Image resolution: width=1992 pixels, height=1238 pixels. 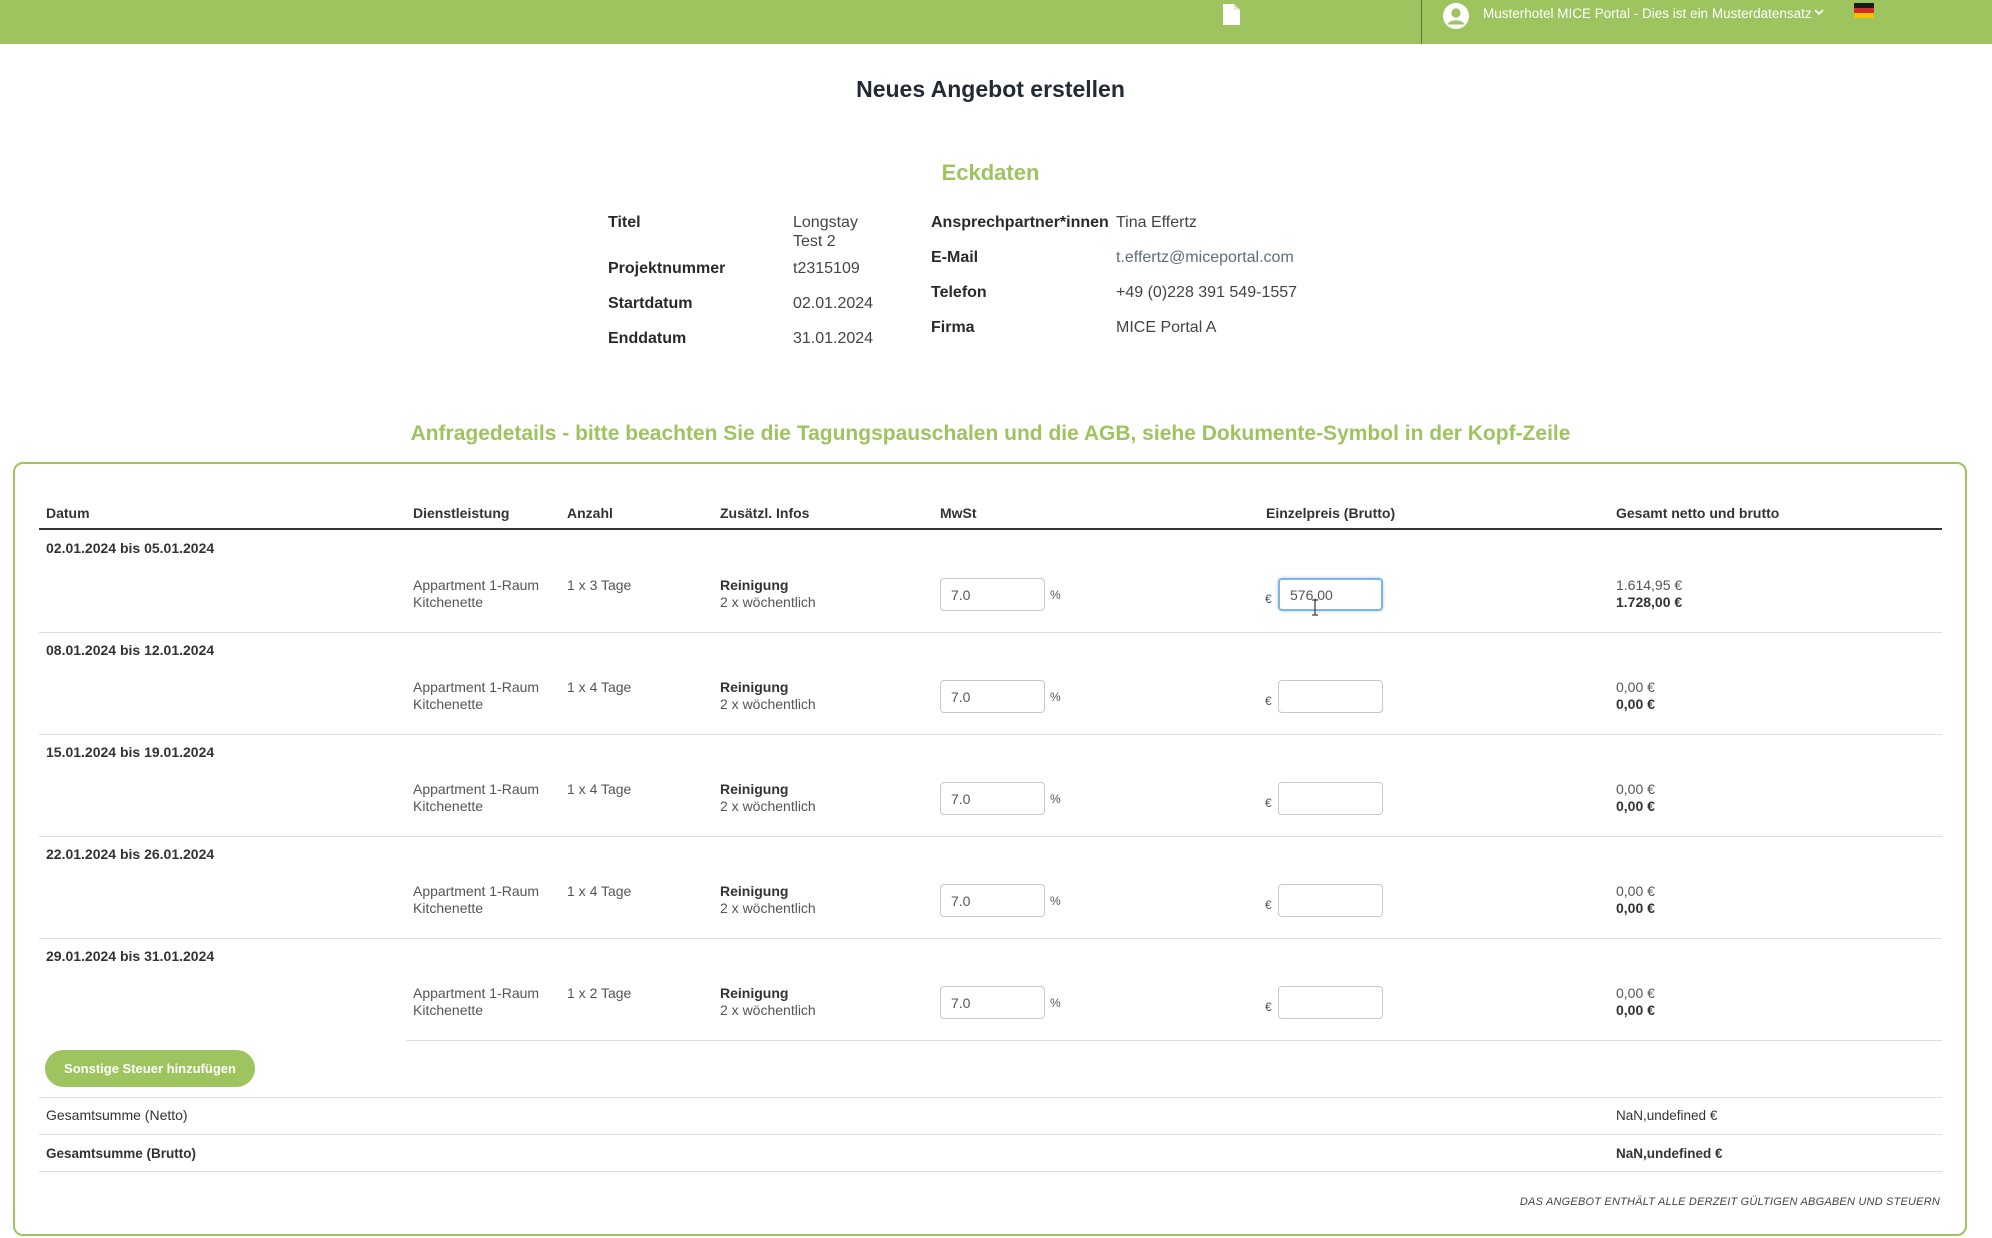 I want to click on page-title: Neues Angebot erstellen, so click(x=990, y=89).